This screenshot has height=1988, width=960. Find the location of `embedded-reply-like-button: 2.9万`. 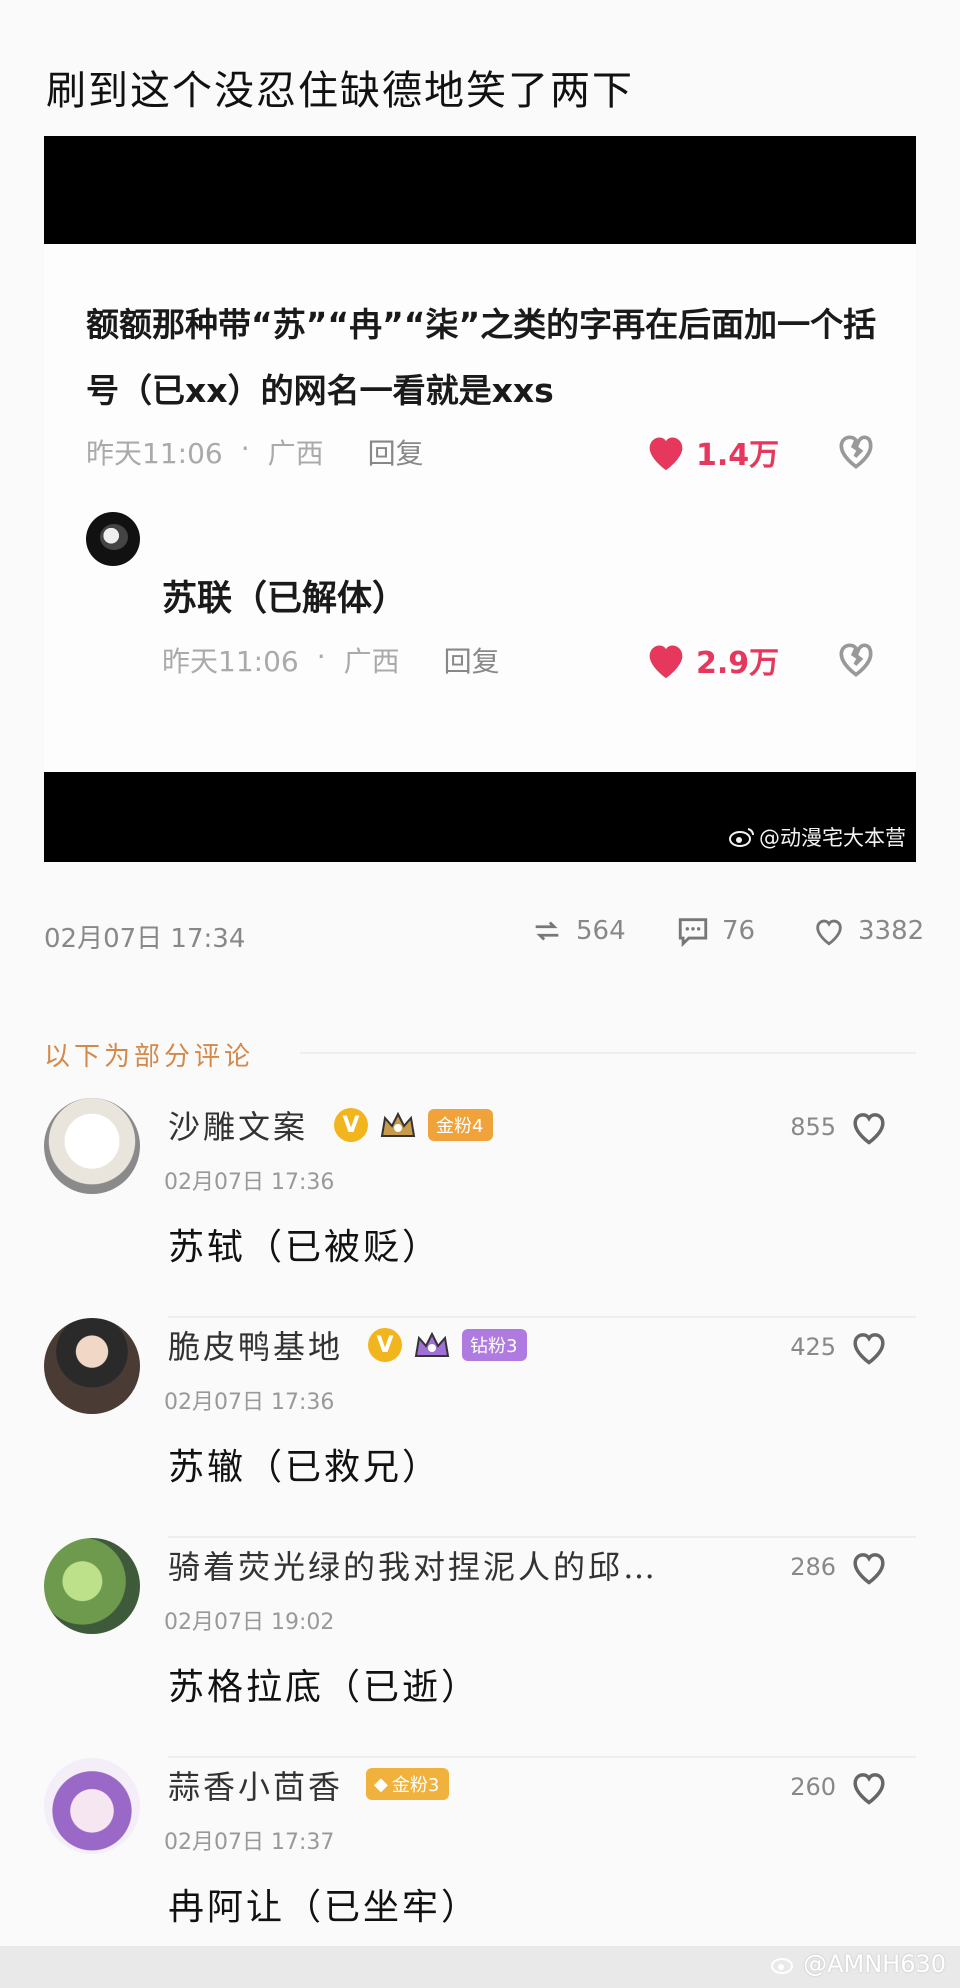

embedded-reply-like-button: 2.9万 is located at coordinates (711, 660).